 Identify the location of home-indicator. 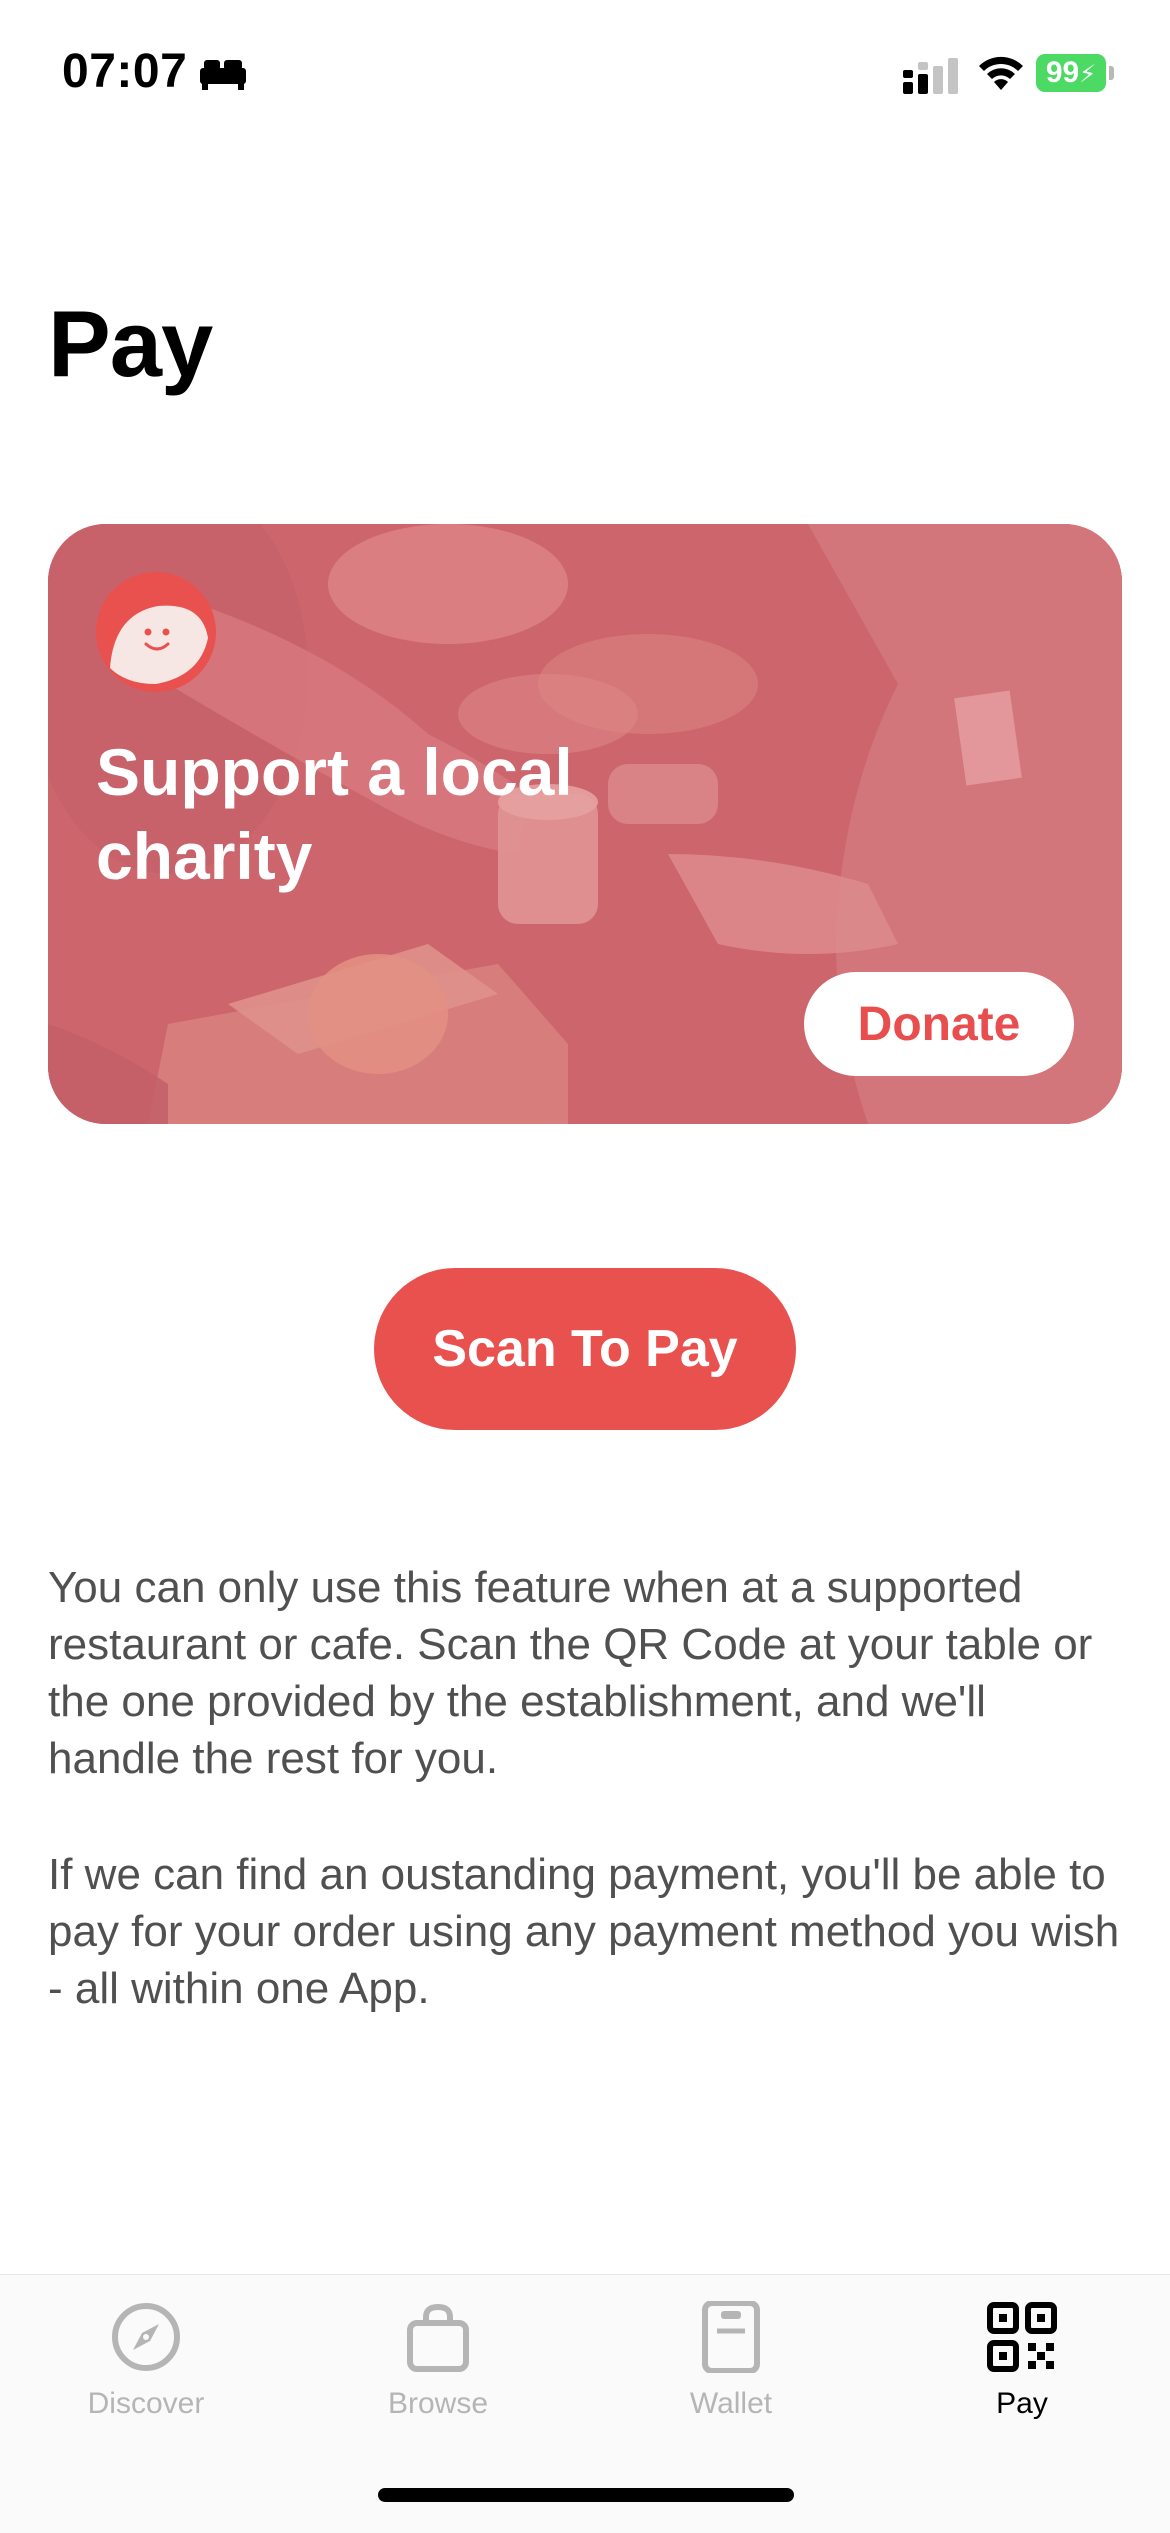
(586, 2495).